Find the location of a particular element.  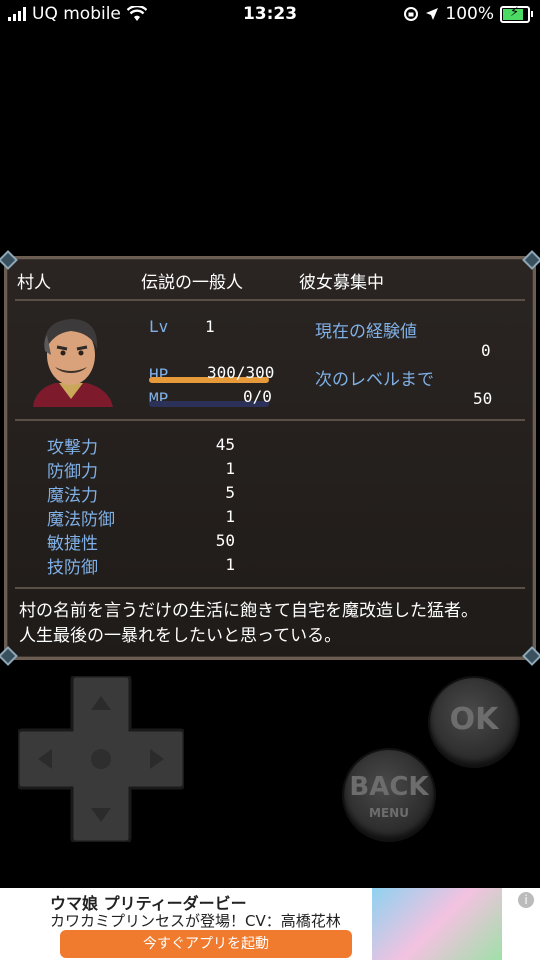

stat-value: 5 is located at coordinates (230, 492).